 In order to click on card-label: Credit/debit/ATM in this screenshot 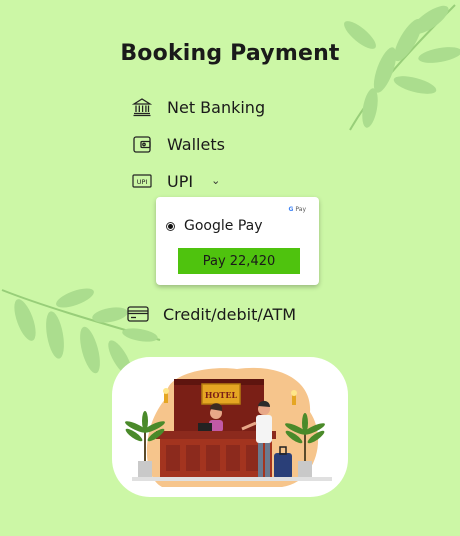, I will do `click(230, 314)`.